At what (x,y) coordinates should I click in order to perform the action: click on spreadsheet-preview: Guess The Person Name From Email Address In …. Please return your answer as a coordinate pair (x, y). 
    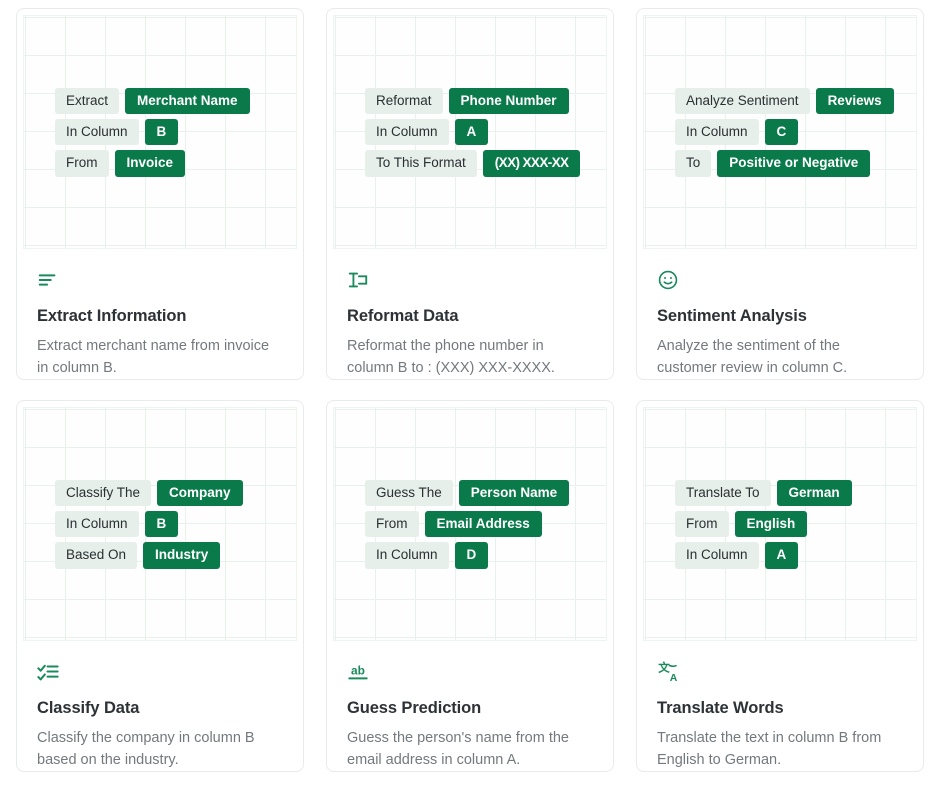
    Looking at the image, I should click on (470, 524).